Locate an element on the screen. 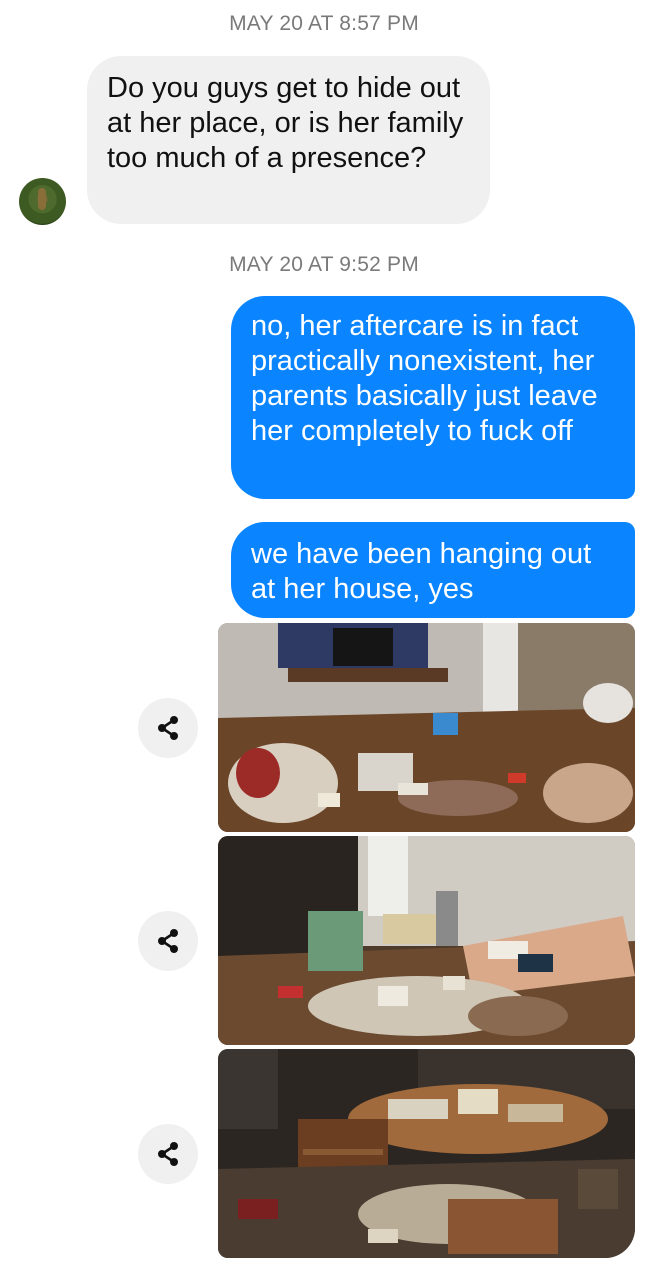 The image size is (648, 1270). photo-1-image is located at coordinates (426, 727).